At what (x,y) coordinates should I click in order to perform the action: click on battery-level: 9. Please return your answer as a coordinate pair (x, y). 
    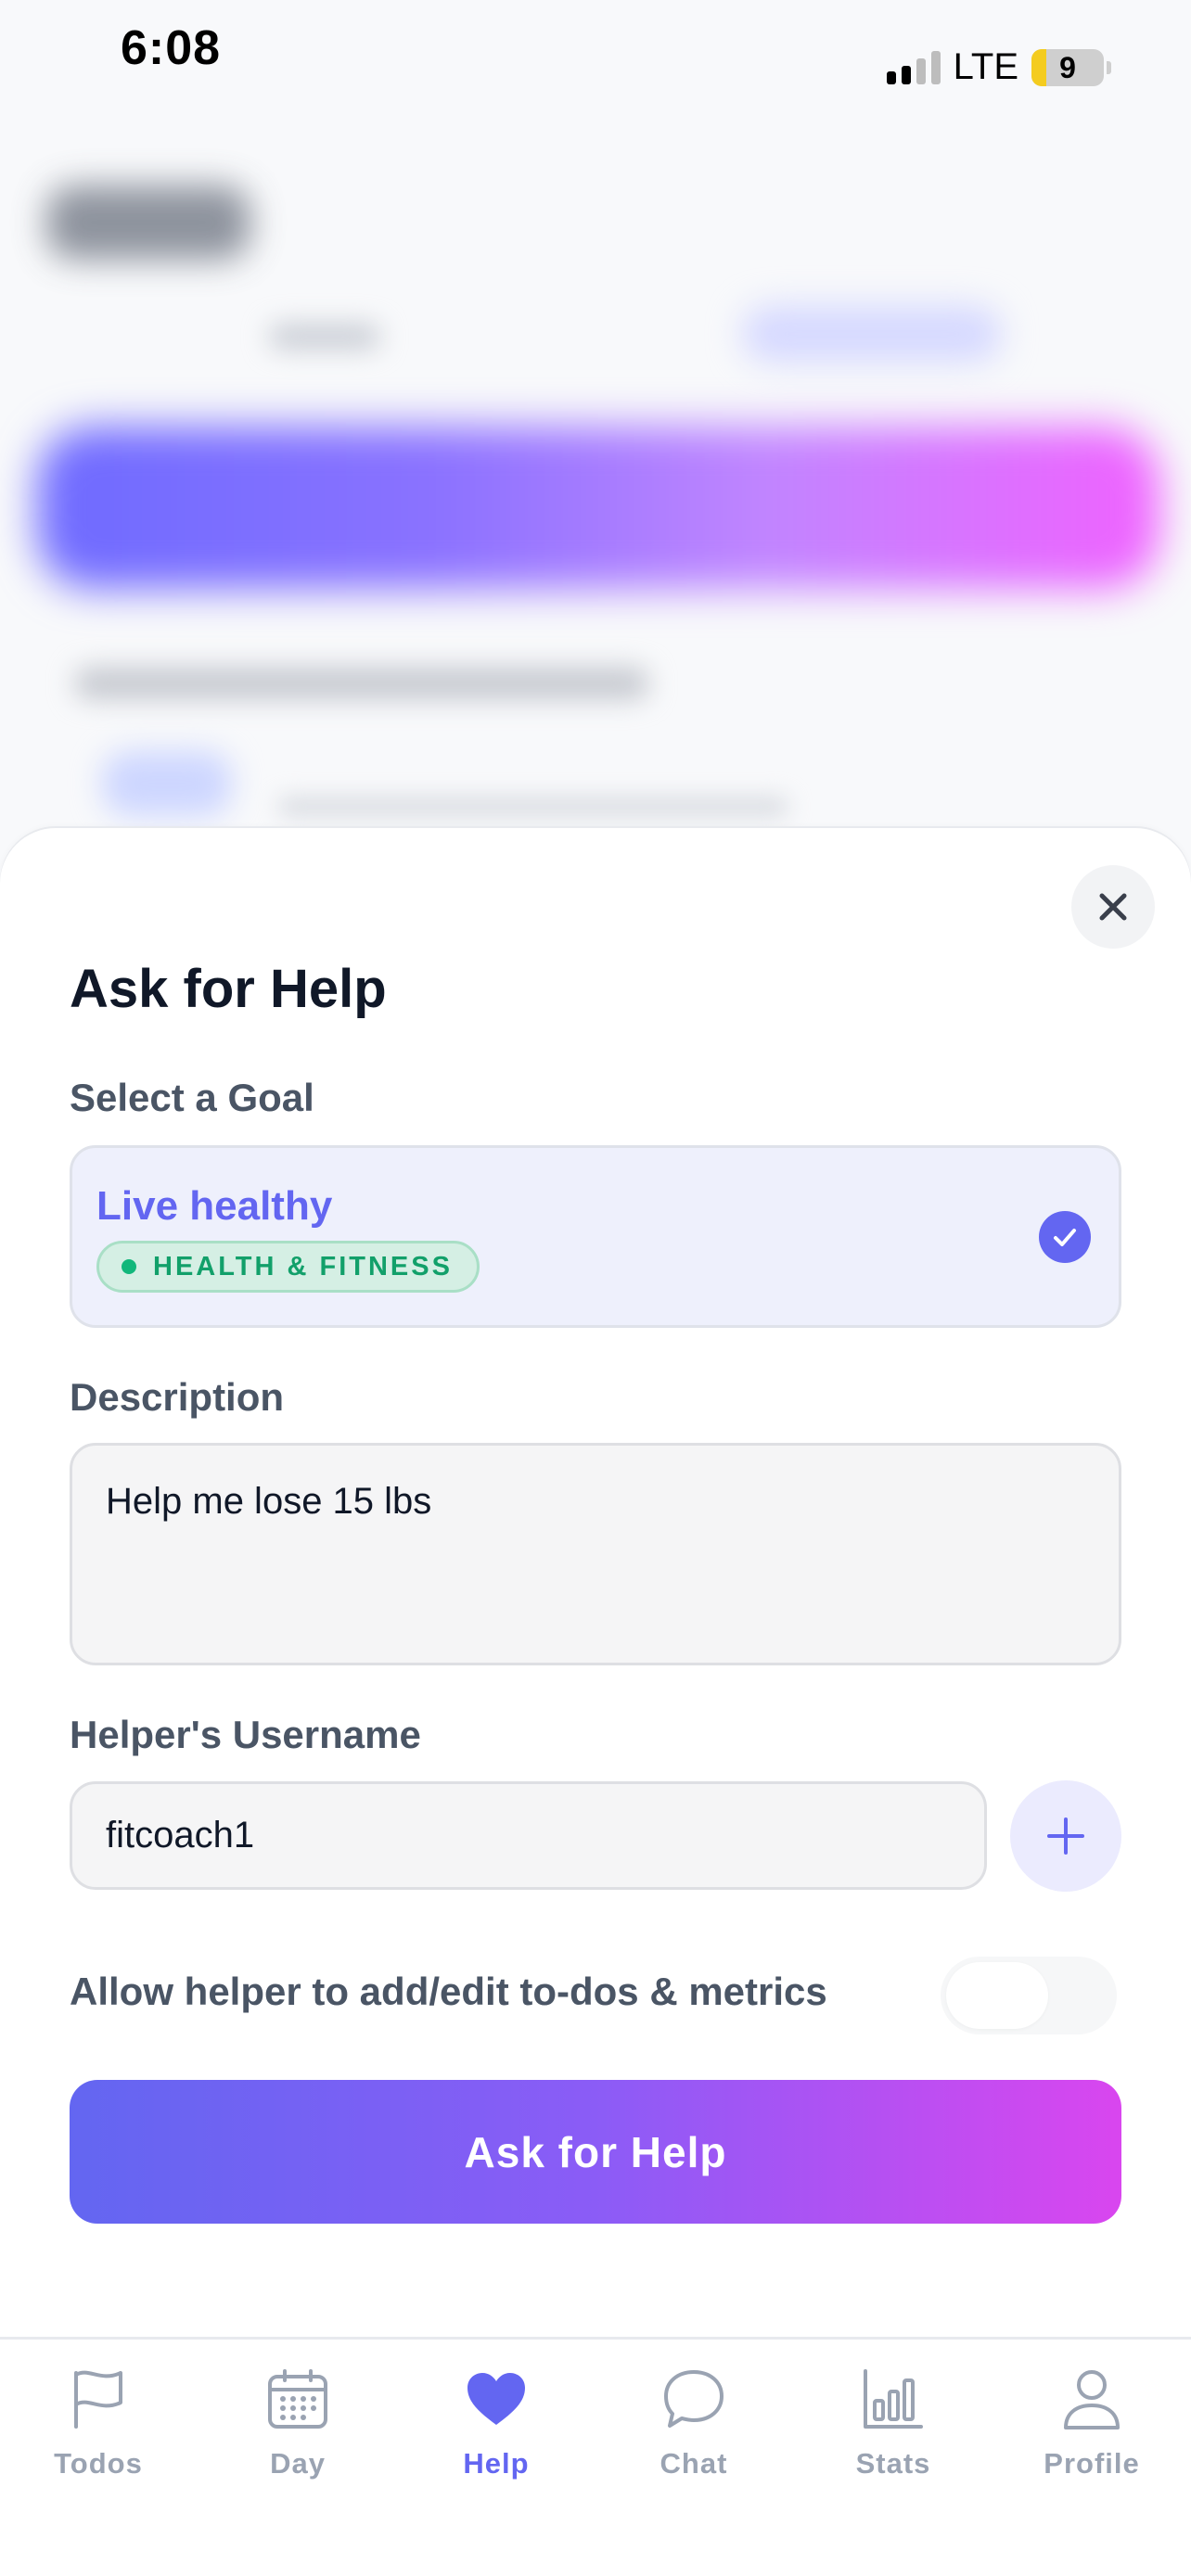
    Looking at the image, I should click on (1067, 67).